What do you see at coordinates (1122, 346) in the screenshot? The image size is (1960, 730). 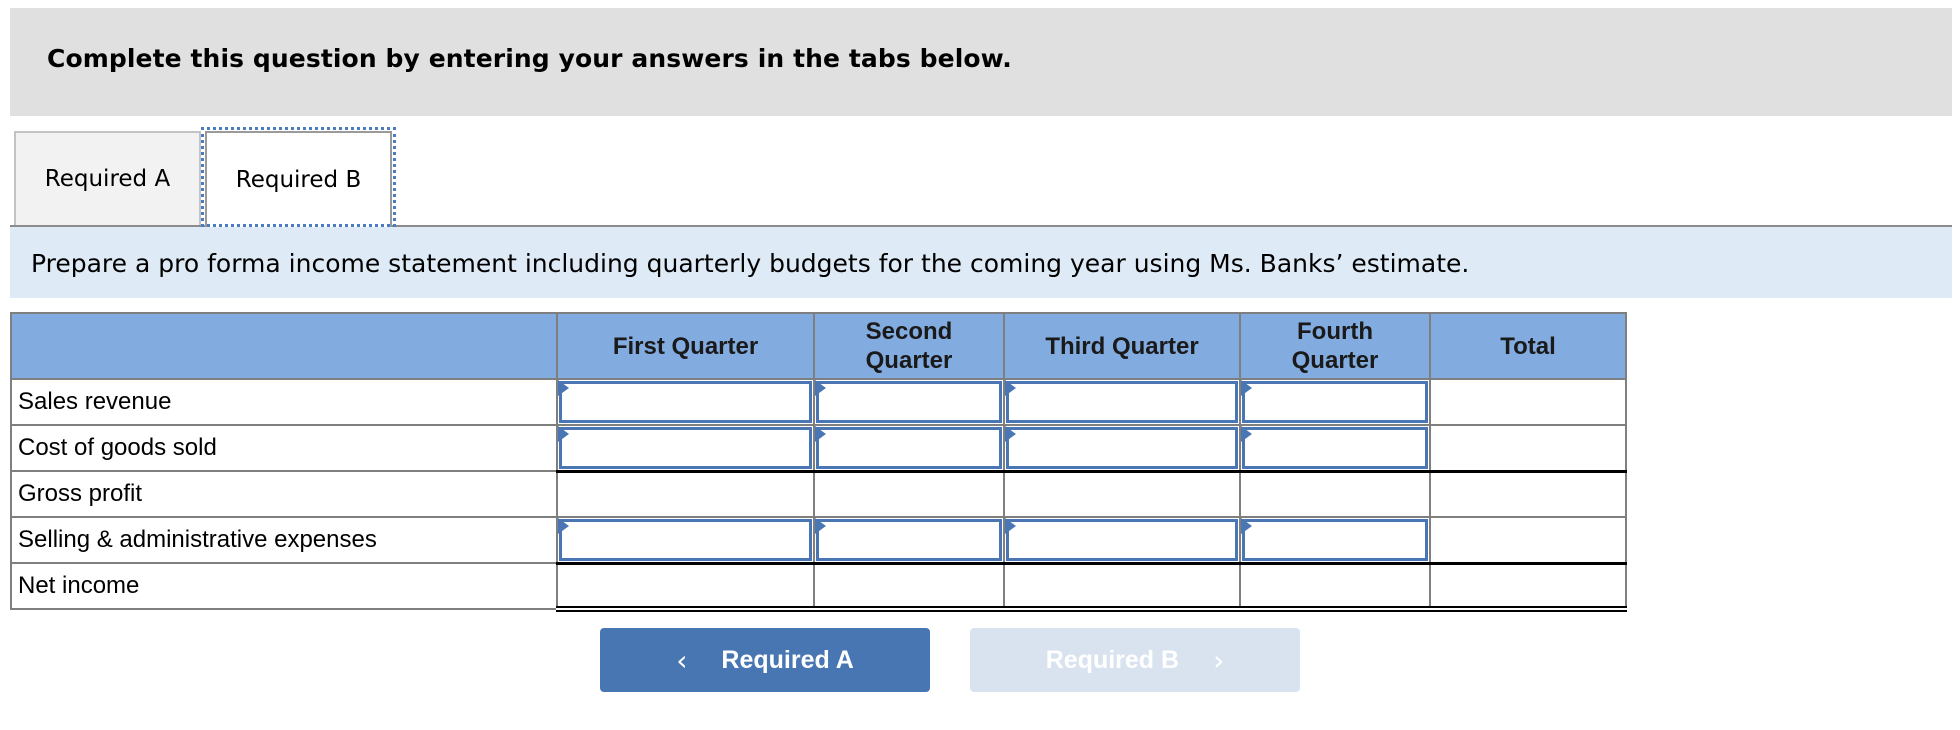 I see `column-header-third-quarter: Third Quarter` at bounding box center [1122, 346].